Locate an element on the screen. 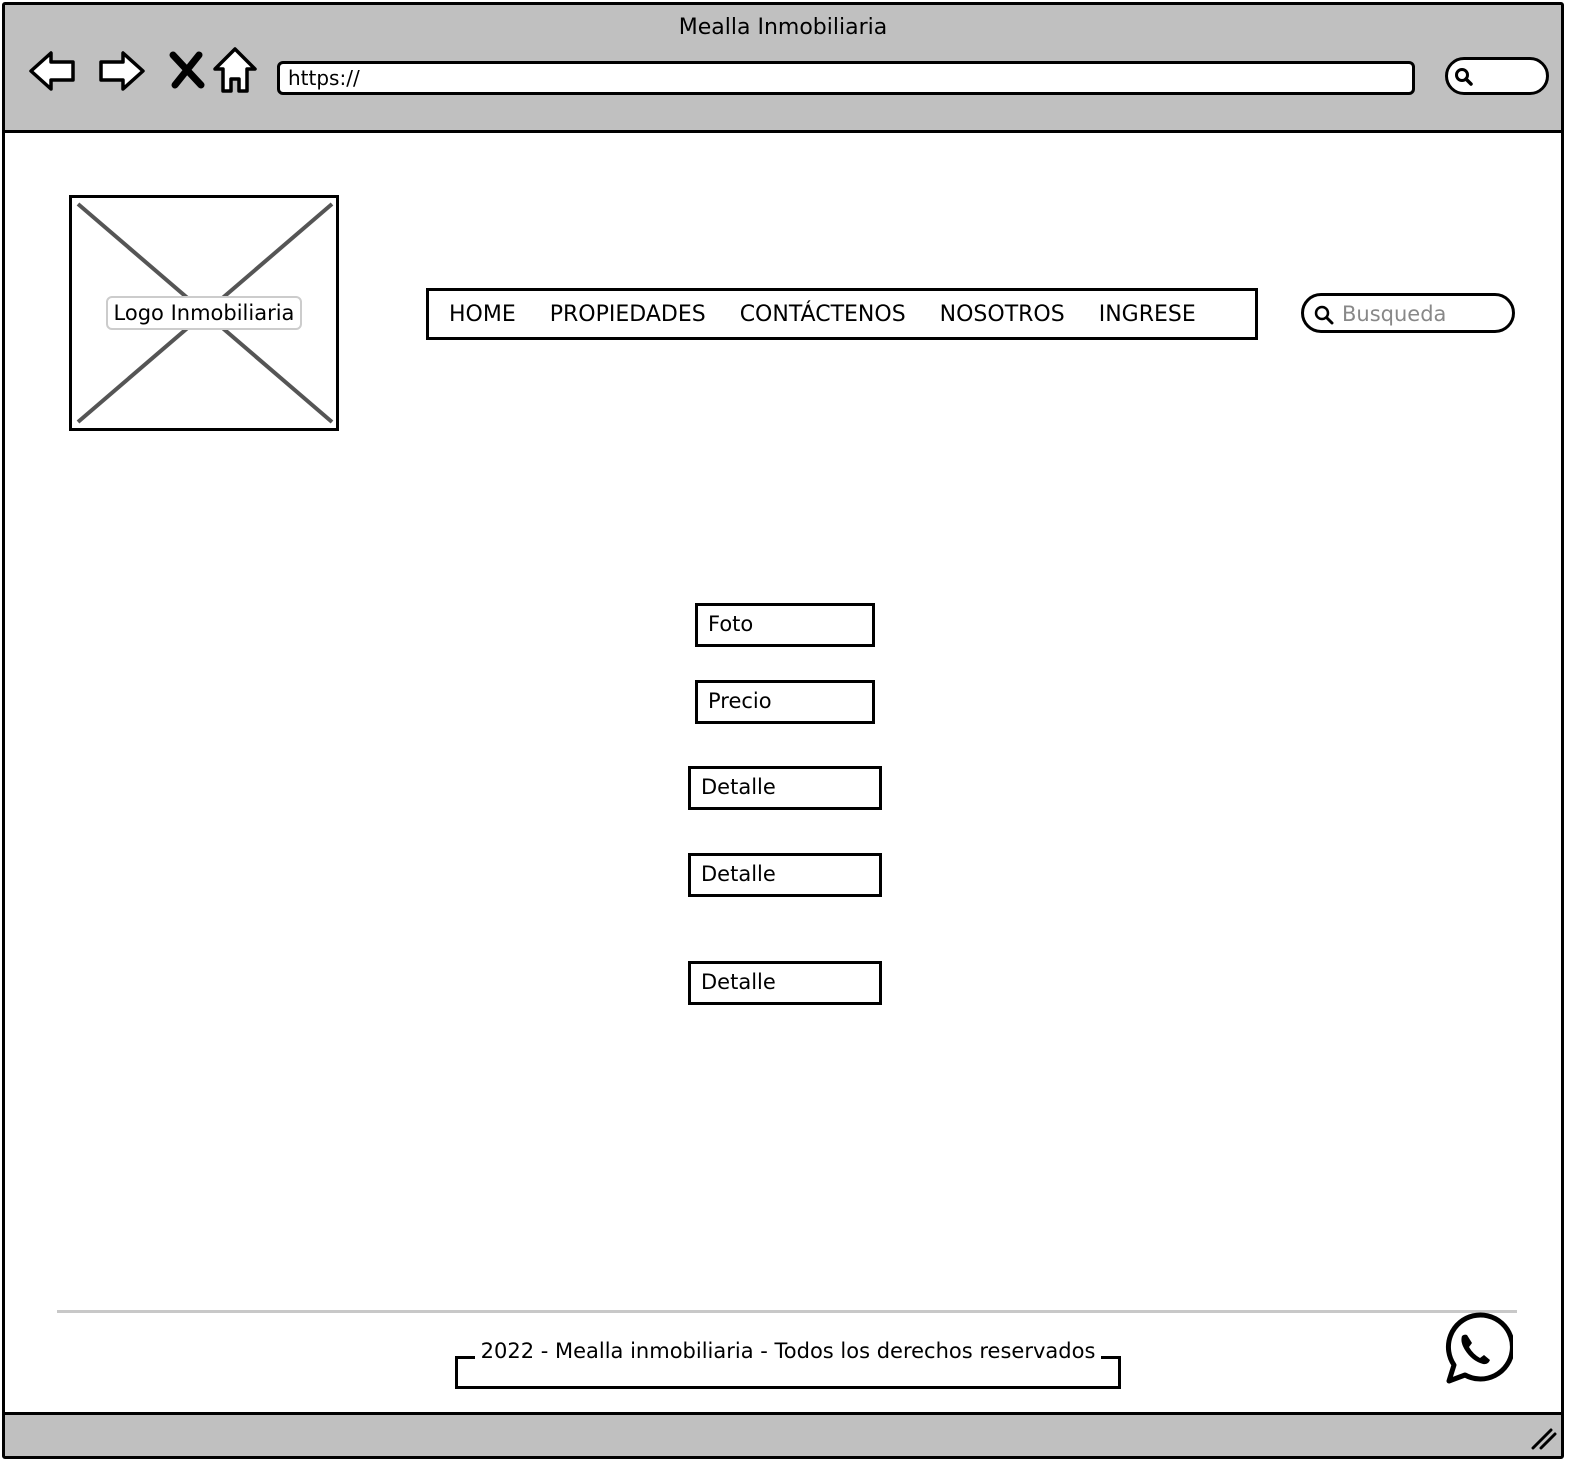 The image size is (1570, 1465). menu-item-home: HOME is located at coordinates (482, 314).